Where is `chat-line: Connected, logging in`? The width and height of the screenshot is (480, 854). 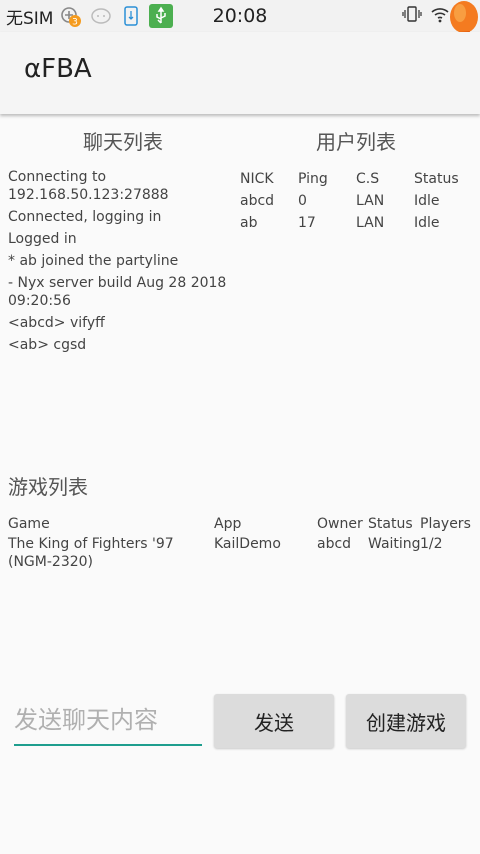
chat-line: Connected, logging in is located at coordinates (85, 217).